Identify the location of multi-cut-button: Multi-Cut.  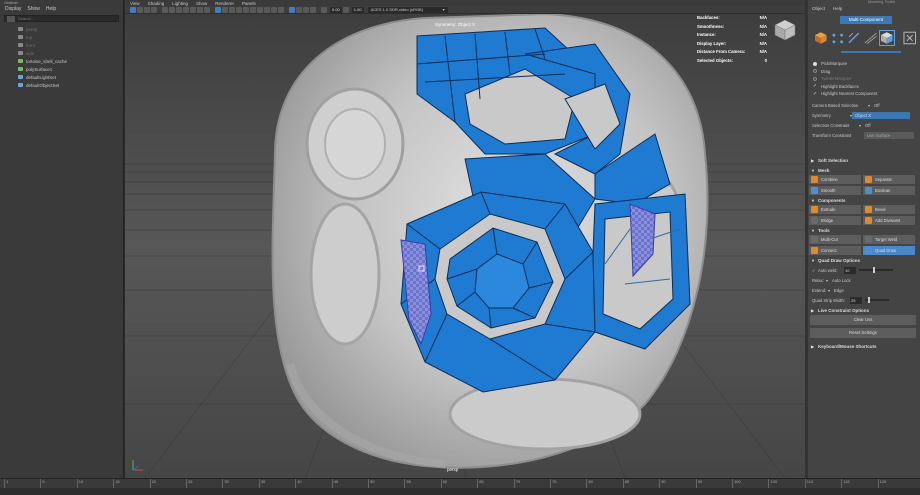
(835, 239).